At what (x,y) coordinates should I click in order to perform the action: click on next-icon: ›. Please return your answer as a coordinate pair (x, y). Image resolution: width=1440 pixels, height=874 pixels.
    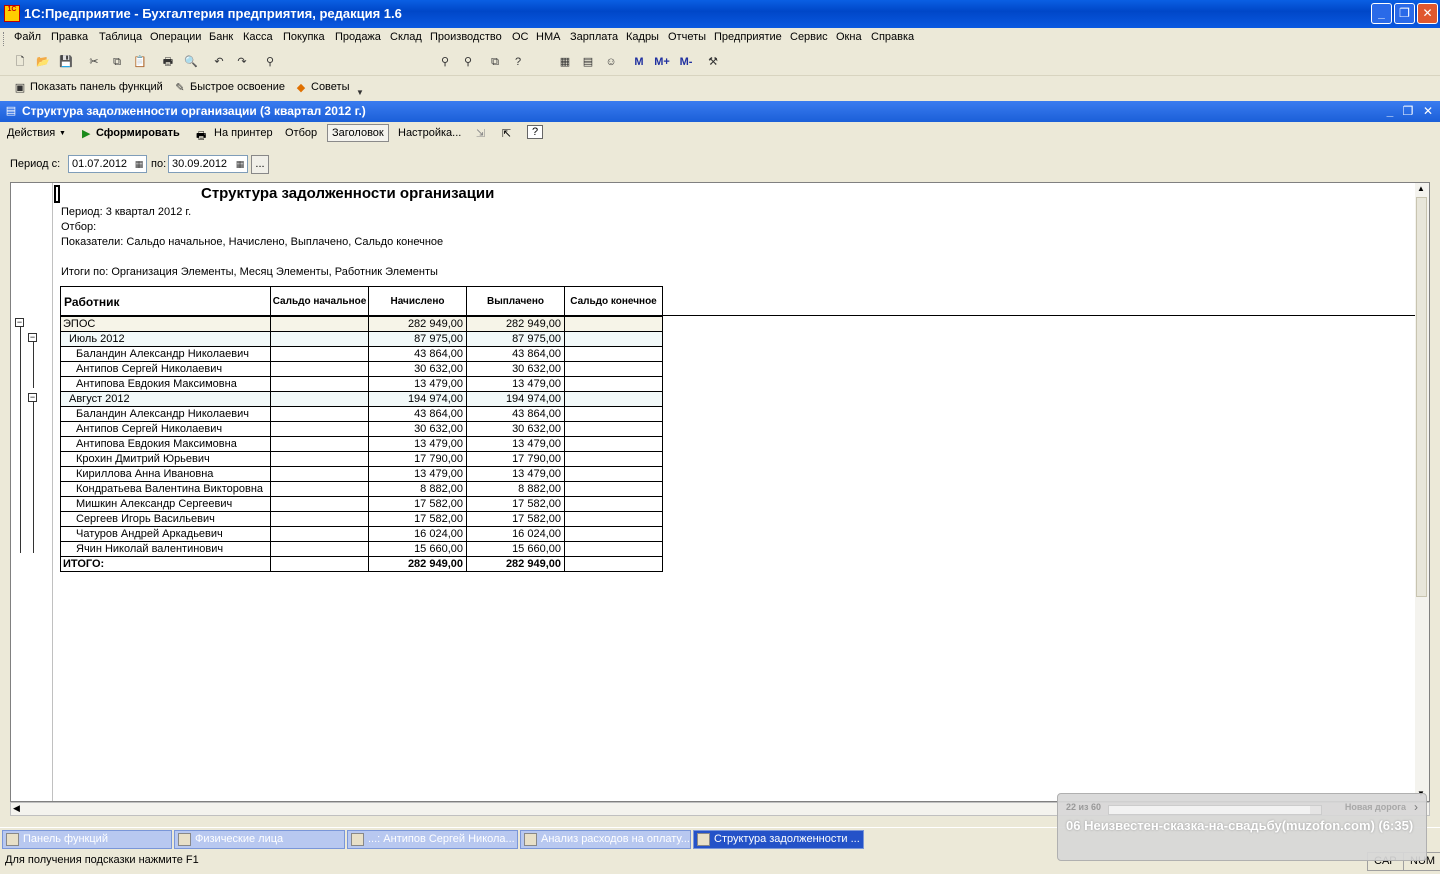
    Looking at the image, I should click on (1416, 807).